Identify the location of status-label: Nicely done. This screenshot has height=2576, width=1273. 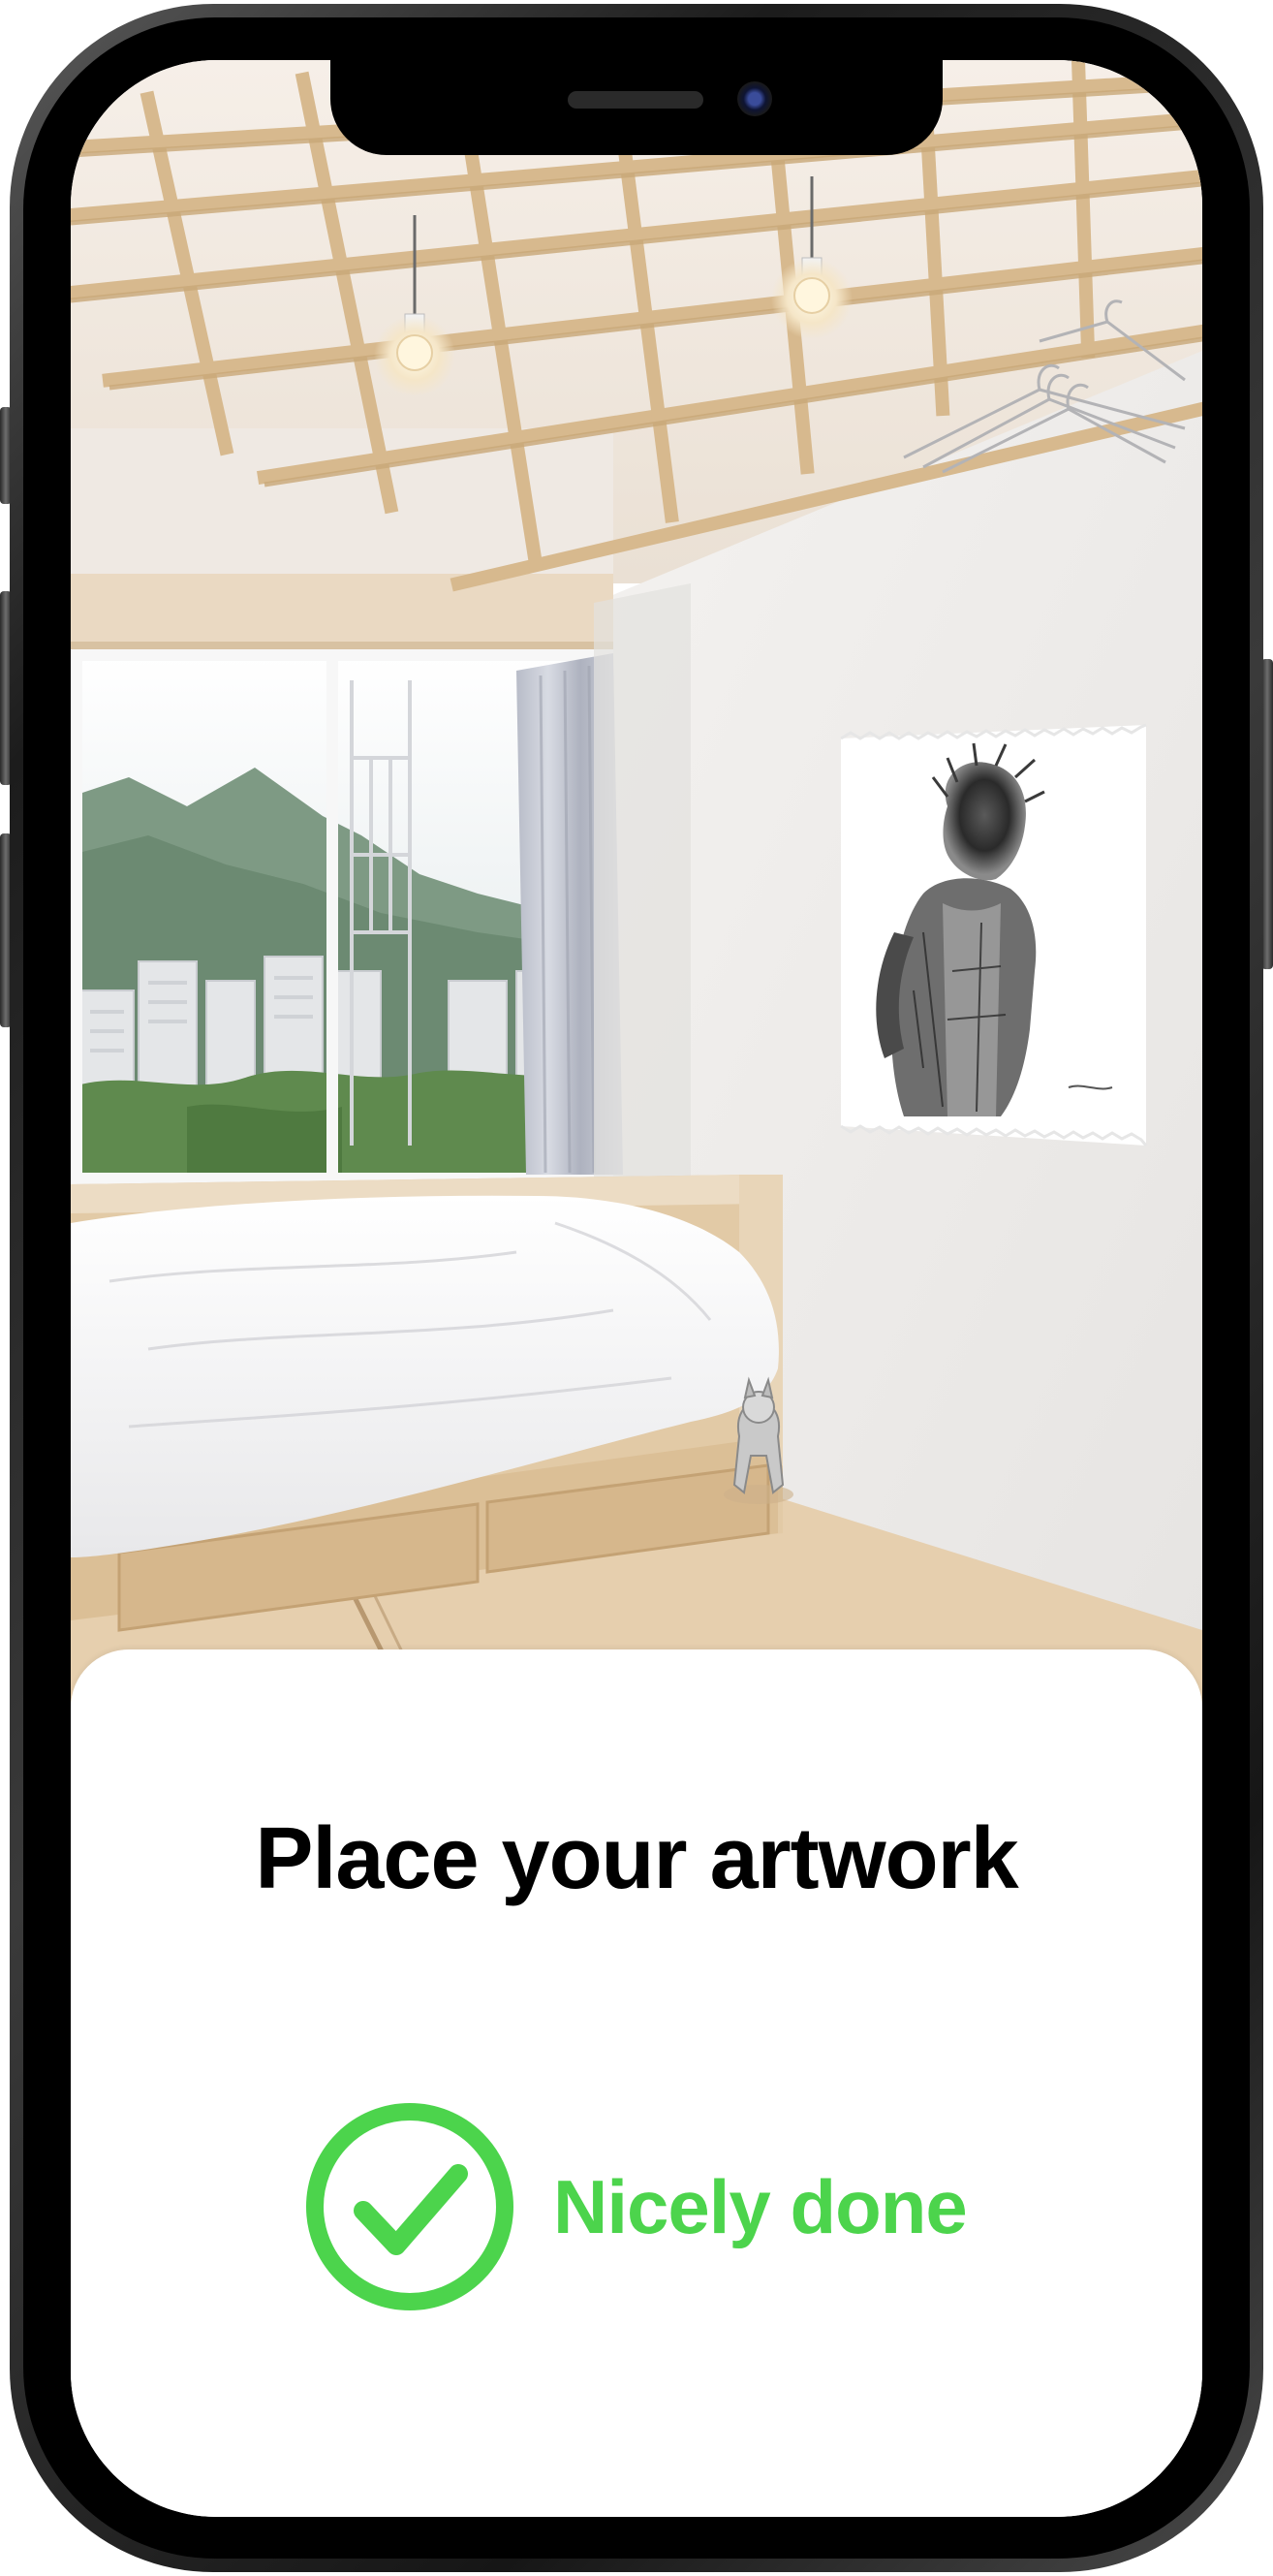
(760, 2206).